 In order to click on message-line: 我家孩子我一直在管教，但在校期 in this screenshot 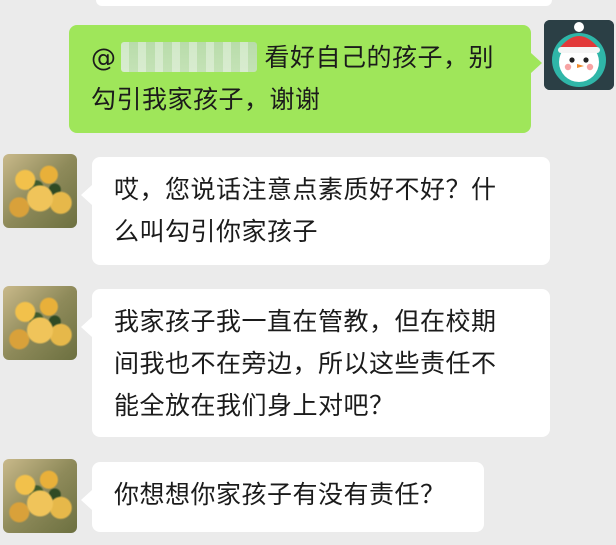, I will do `click(305, 321)`.